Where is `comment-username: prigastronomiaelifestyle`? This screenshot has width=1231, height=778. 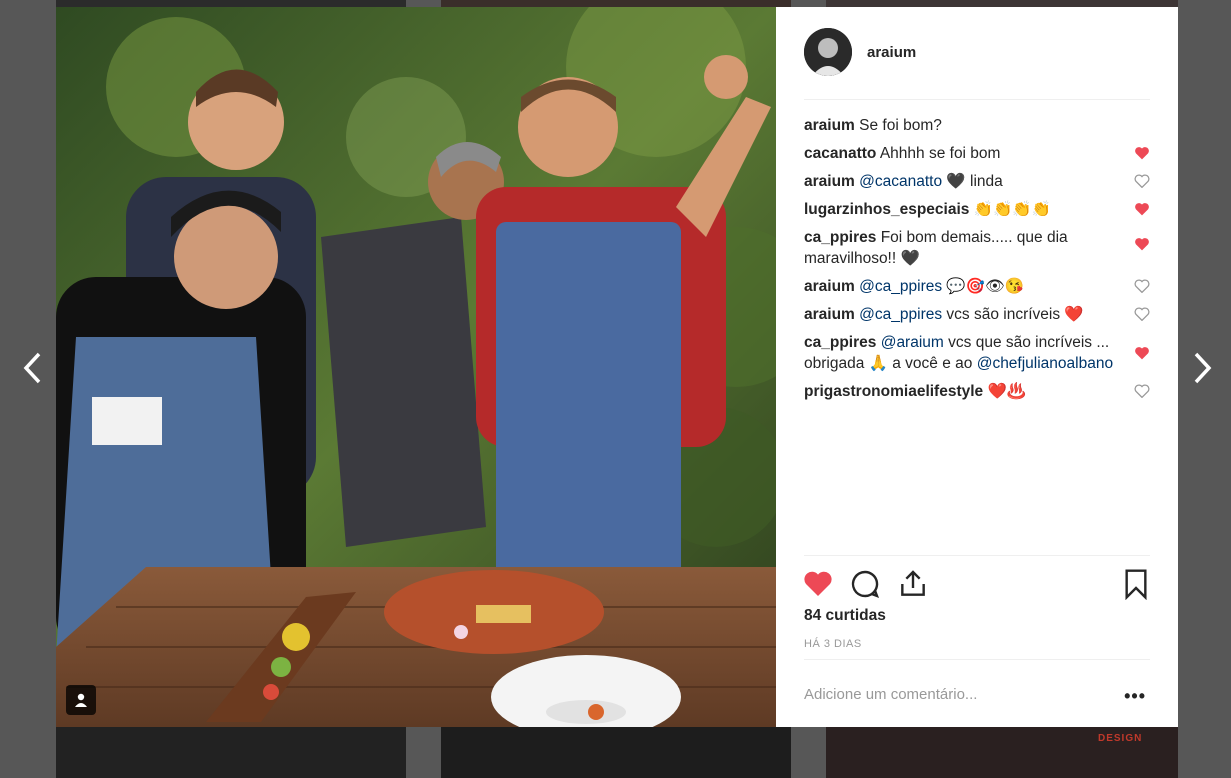 comment-username: prigastronomiaelifestyle is located at coordinates (893, 391).